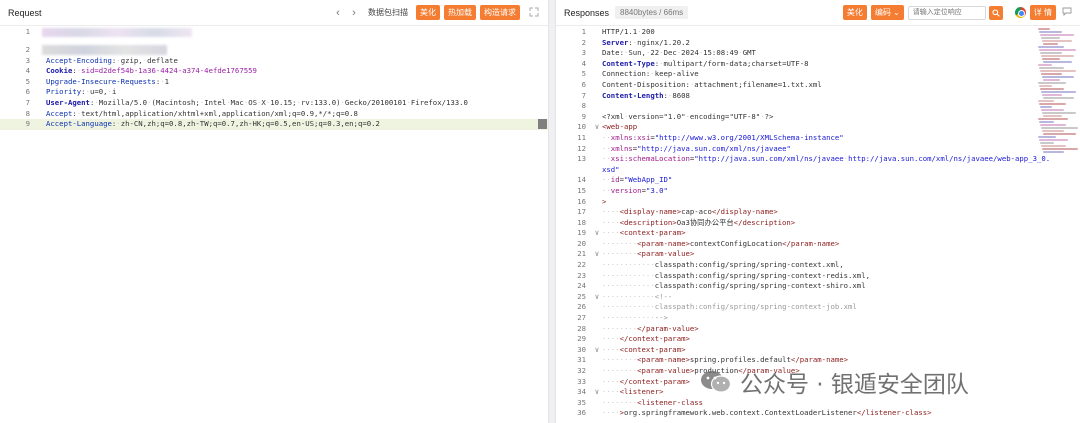 This screenshot has height=423, width=1080. What do you see at coordinates (887, 12) in the screenshot?
I see `encoding-dropdown: 编码 ⌄` at bounding box center [887, 12].